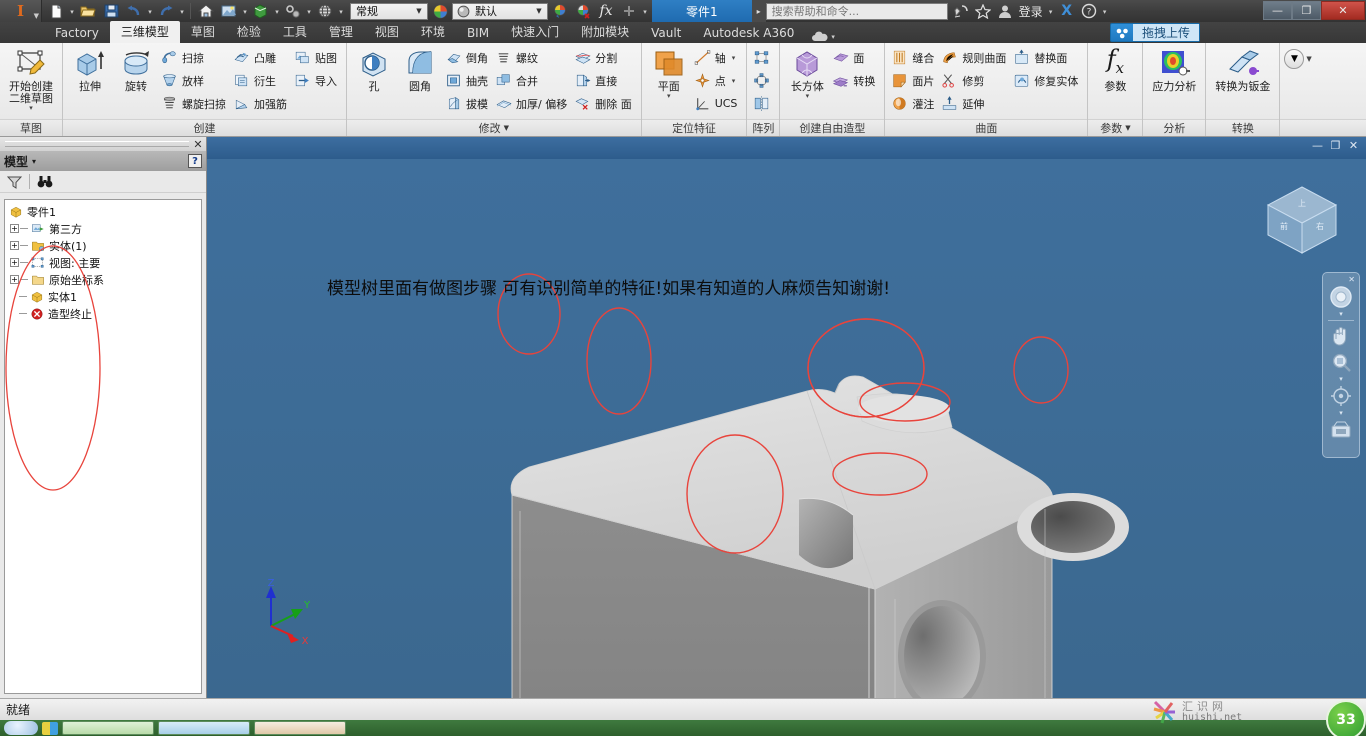 The width and height of the screenshot is (1366, 736). What do you see at coordinates (420, 70) in the screenshot?
I see `fillet-button: 圆角` at bounding box center [420, 70].